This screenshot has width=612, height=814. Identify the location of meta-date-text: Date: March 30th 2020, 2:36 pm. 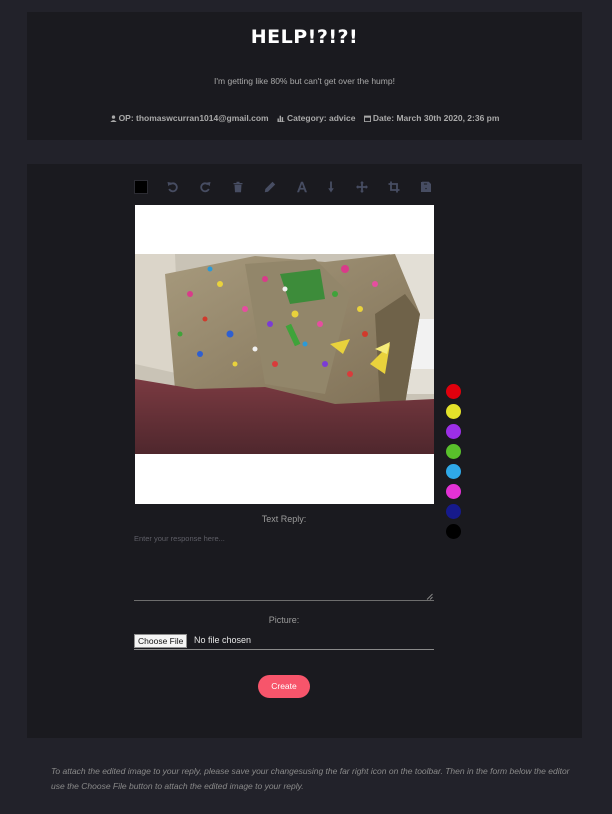
(436, 118).